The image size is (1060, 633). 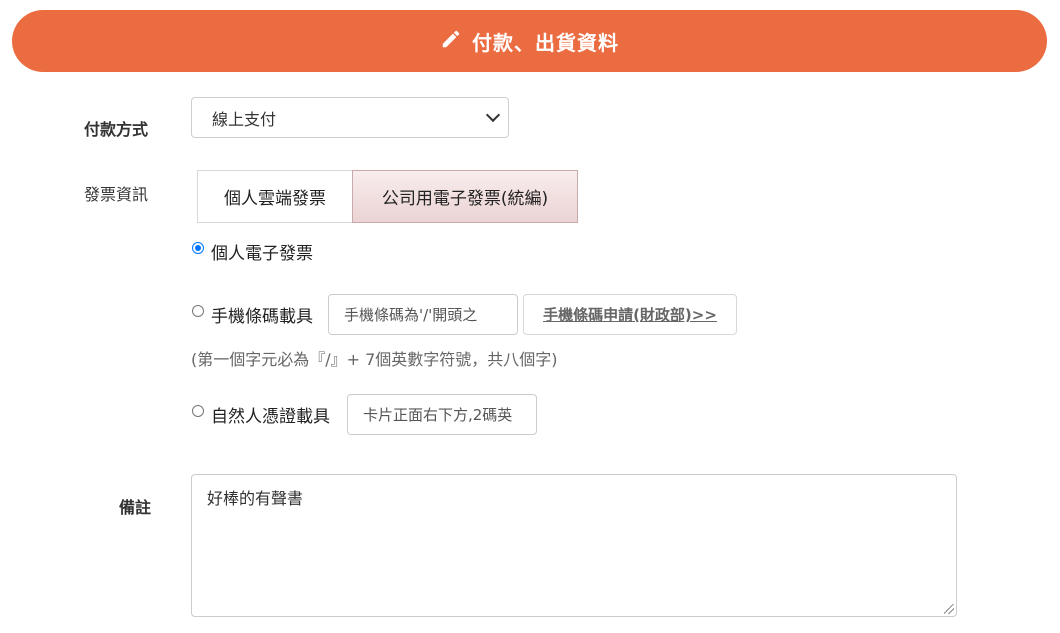 I want to click on chevron-down-icon, so click(x=493, y=115).